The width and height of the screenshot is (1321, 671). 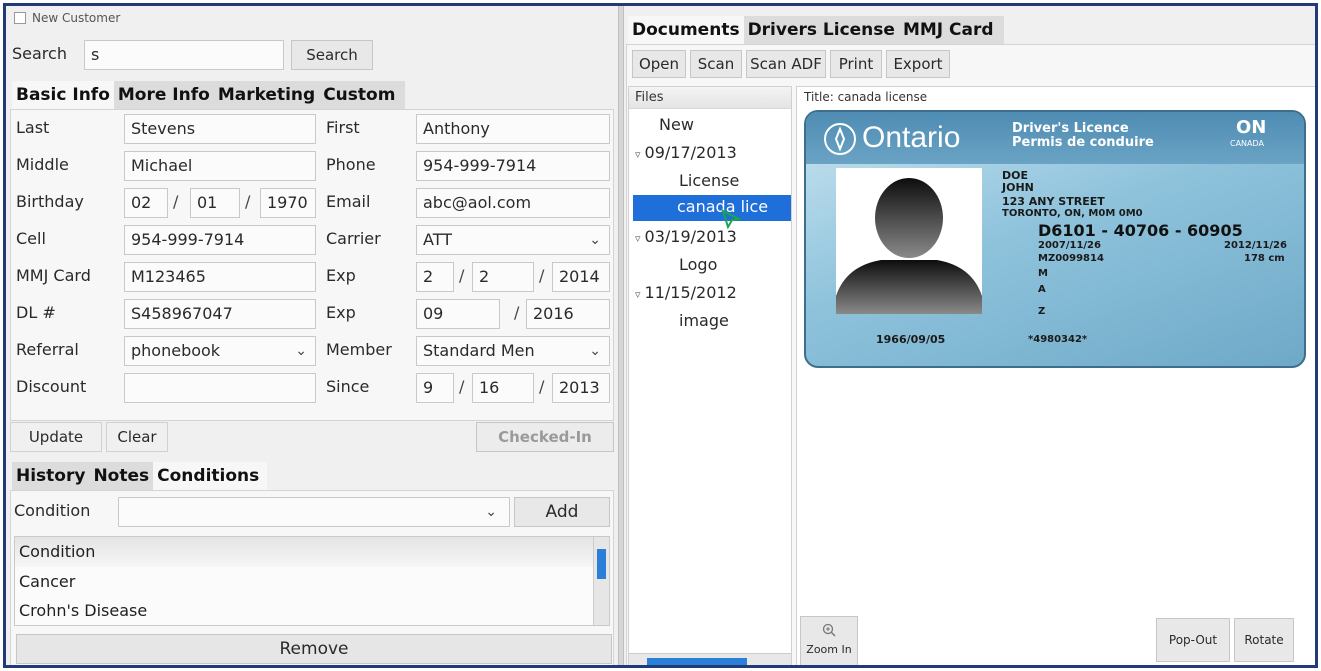 I want to click on license-country: CANADA, so click(x=1247, y=143).